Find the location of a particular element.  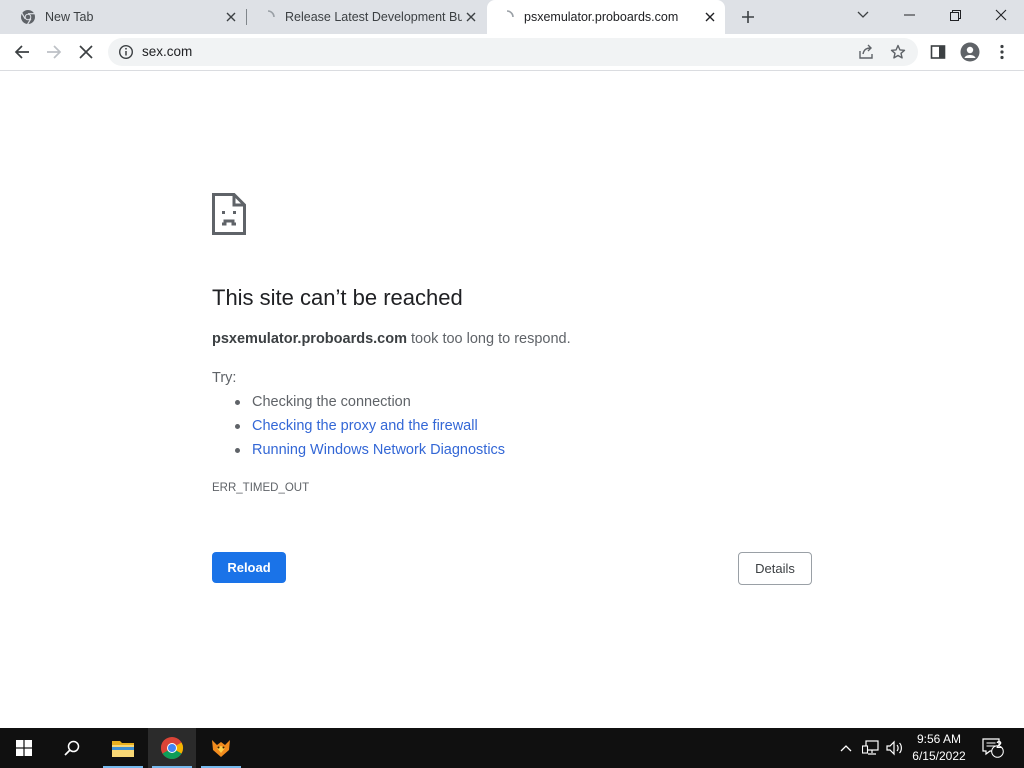

tab-psxemulator: psxemulator.proboards.com is located at coordinates (606, 17).